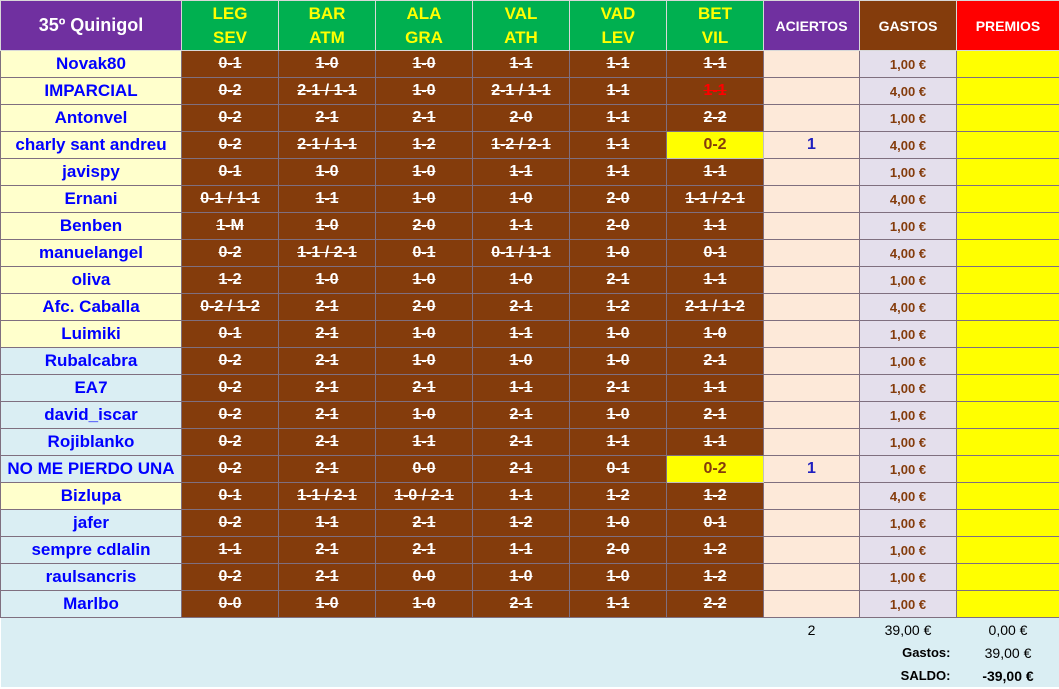 The width and height of the screenshot is (1059, 689). What do you see at coordinates (529, 415) in the screenshot?
I see `table-row: david_iscar 0-2 2-1 1-0 2-1 1-0 2-1 1,00 €` at bounding box center [529, 415].